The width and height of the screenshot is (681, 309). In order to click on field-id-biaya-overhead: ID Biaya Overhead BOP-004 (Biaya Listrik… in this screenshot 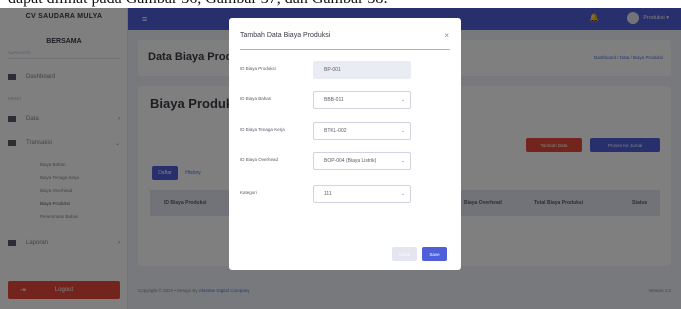, I will do `click(345, 161)`.